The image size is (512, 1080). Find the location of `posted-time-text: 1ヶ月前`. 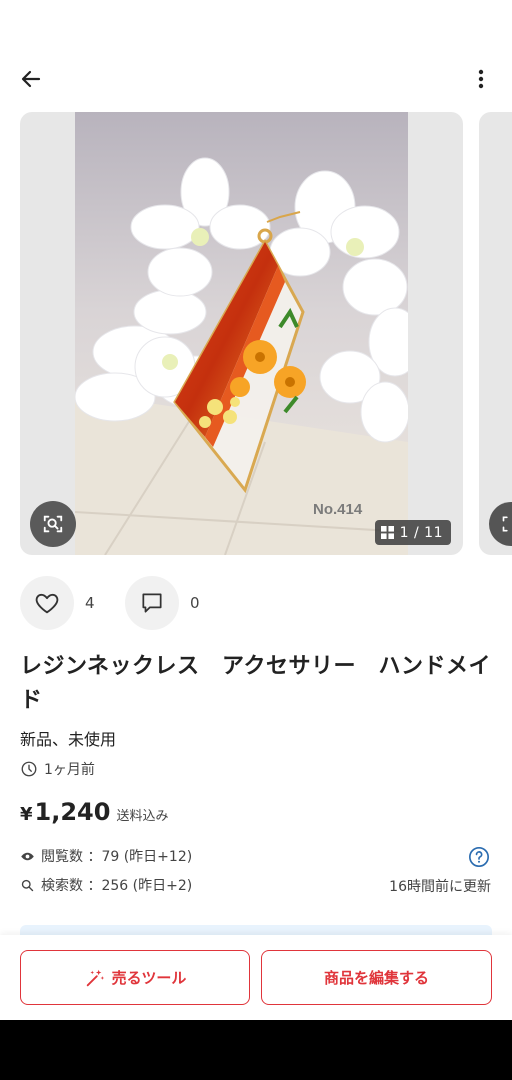

posted-time-text: 1ヶ月前 is located at coordinates (69, 770).